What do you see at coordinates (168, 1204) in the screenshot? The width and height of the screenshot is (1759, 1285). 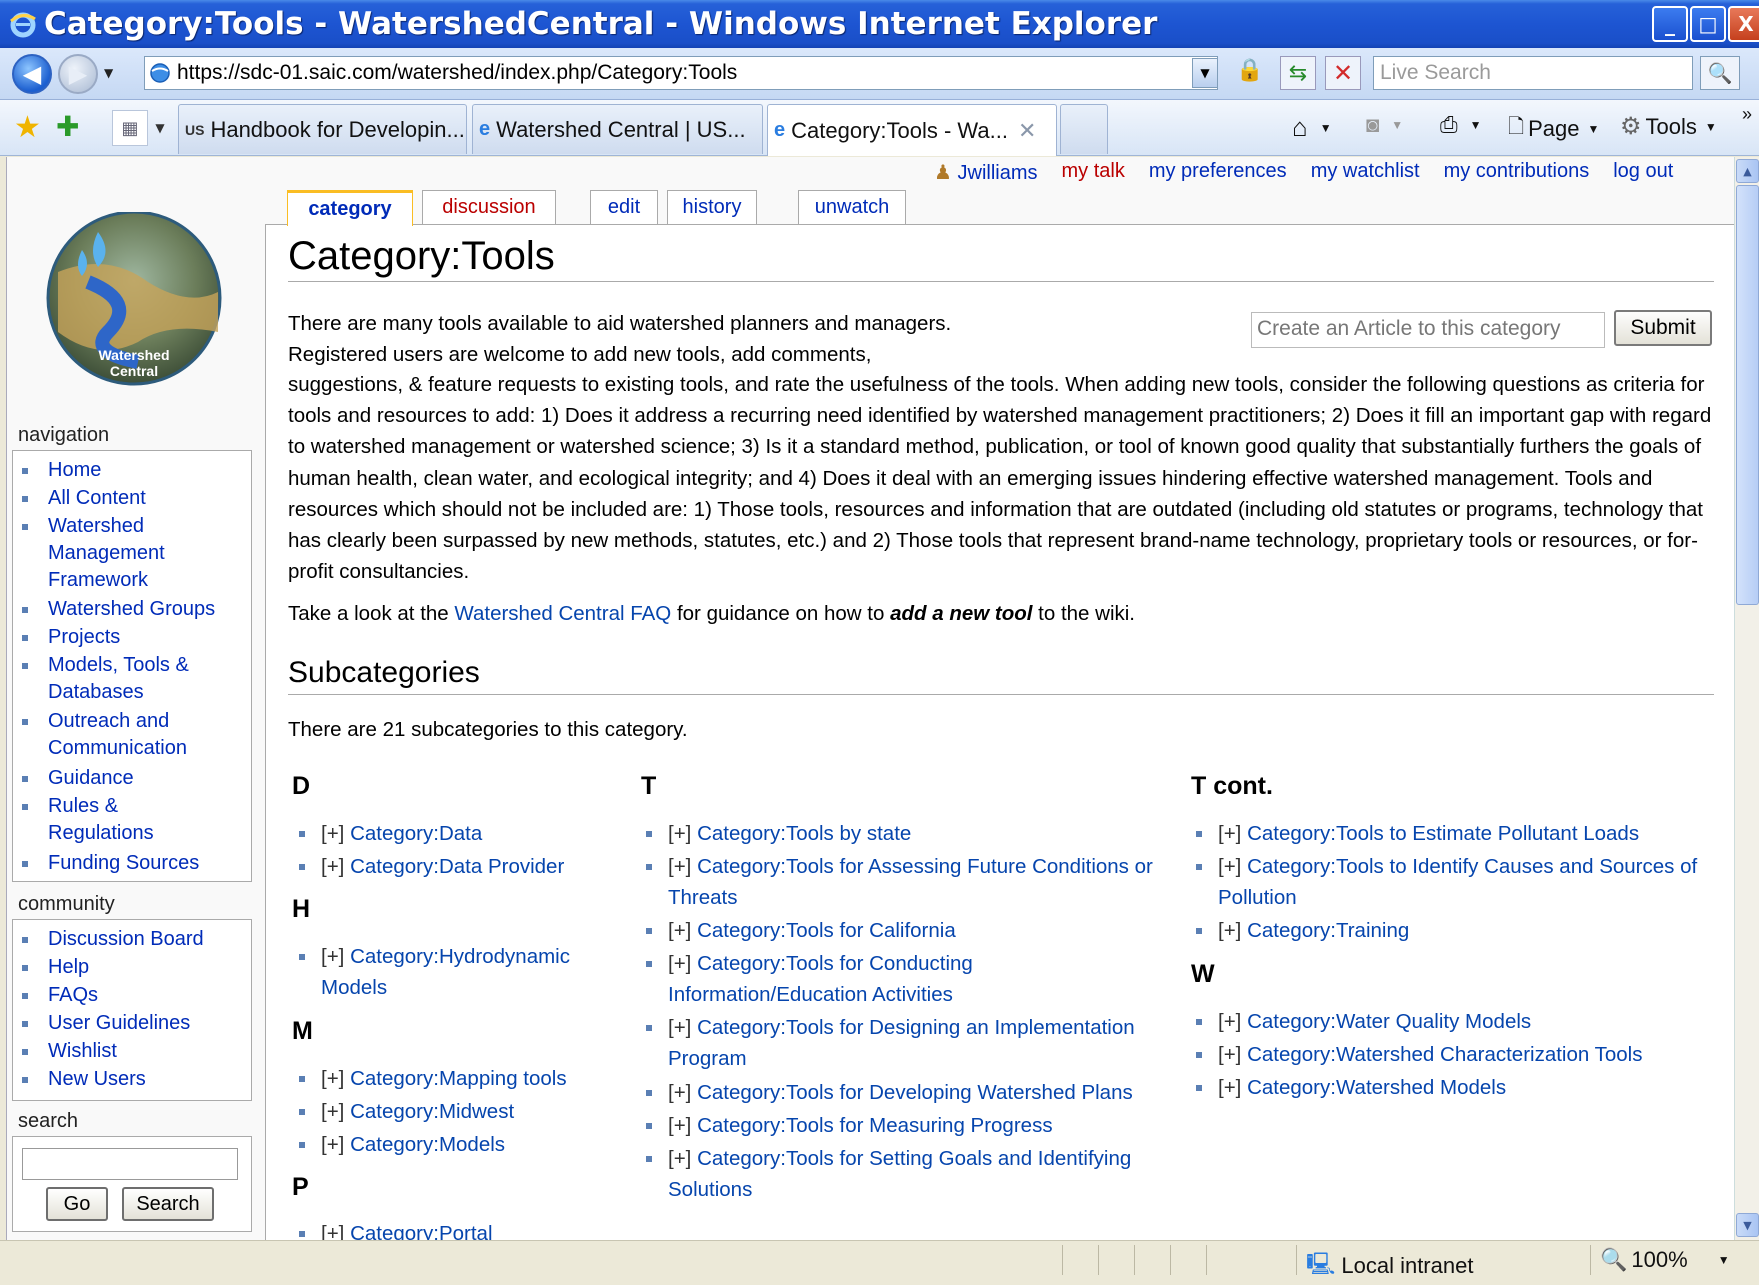 I see `search-button: Search` at bounding box center [168, 1204].